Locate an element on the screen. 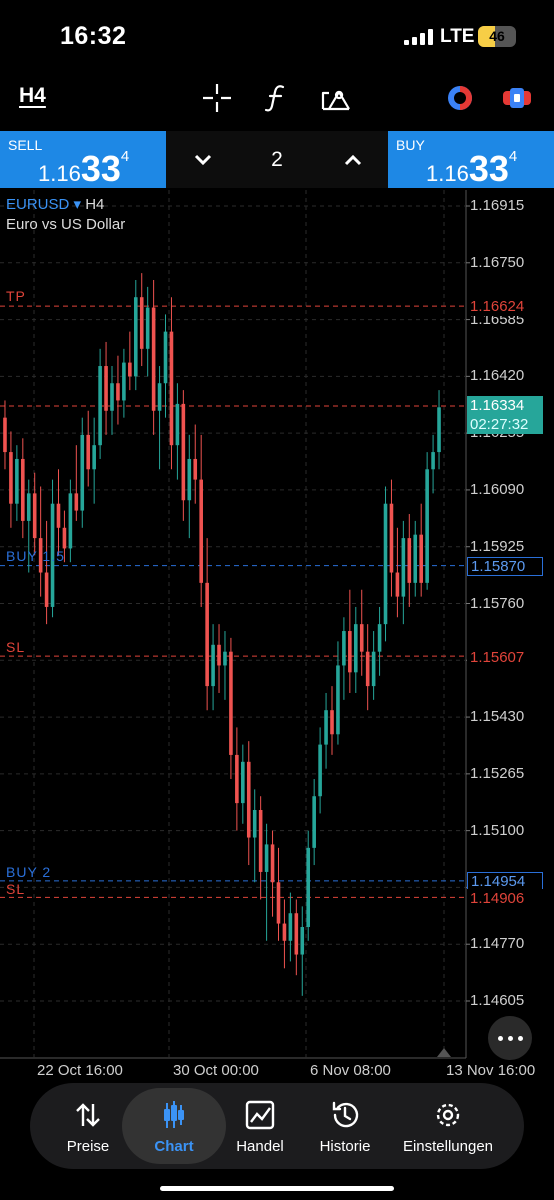 The image size is (554, 1200). home-indicator is located at coordinates (277, 1188).